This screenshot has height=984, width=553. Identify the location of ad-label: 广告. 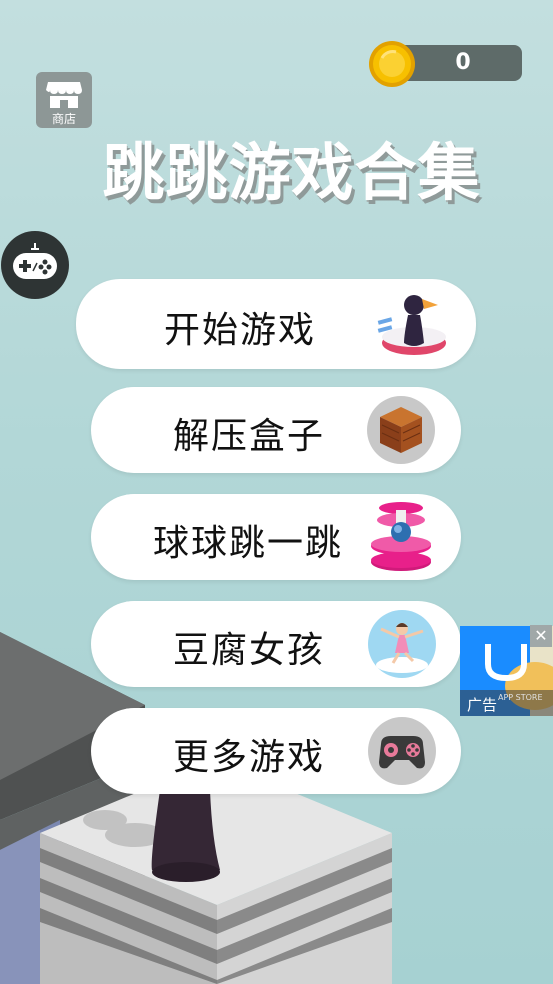
(482, 705).